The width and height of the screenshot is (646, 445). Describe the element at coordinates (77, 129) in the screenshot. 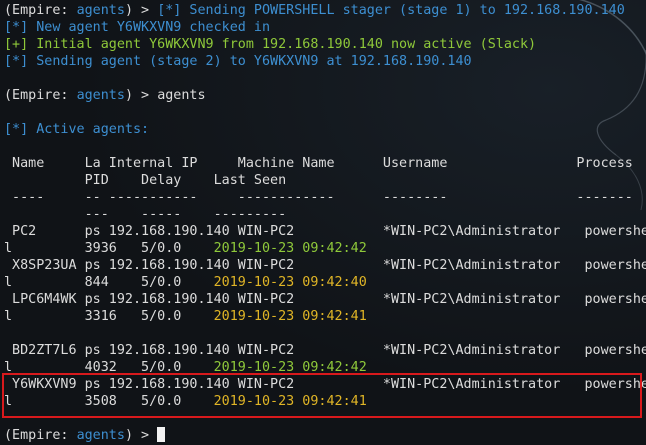

I see `active-agents-heading: [*] Active agents:` at that location.